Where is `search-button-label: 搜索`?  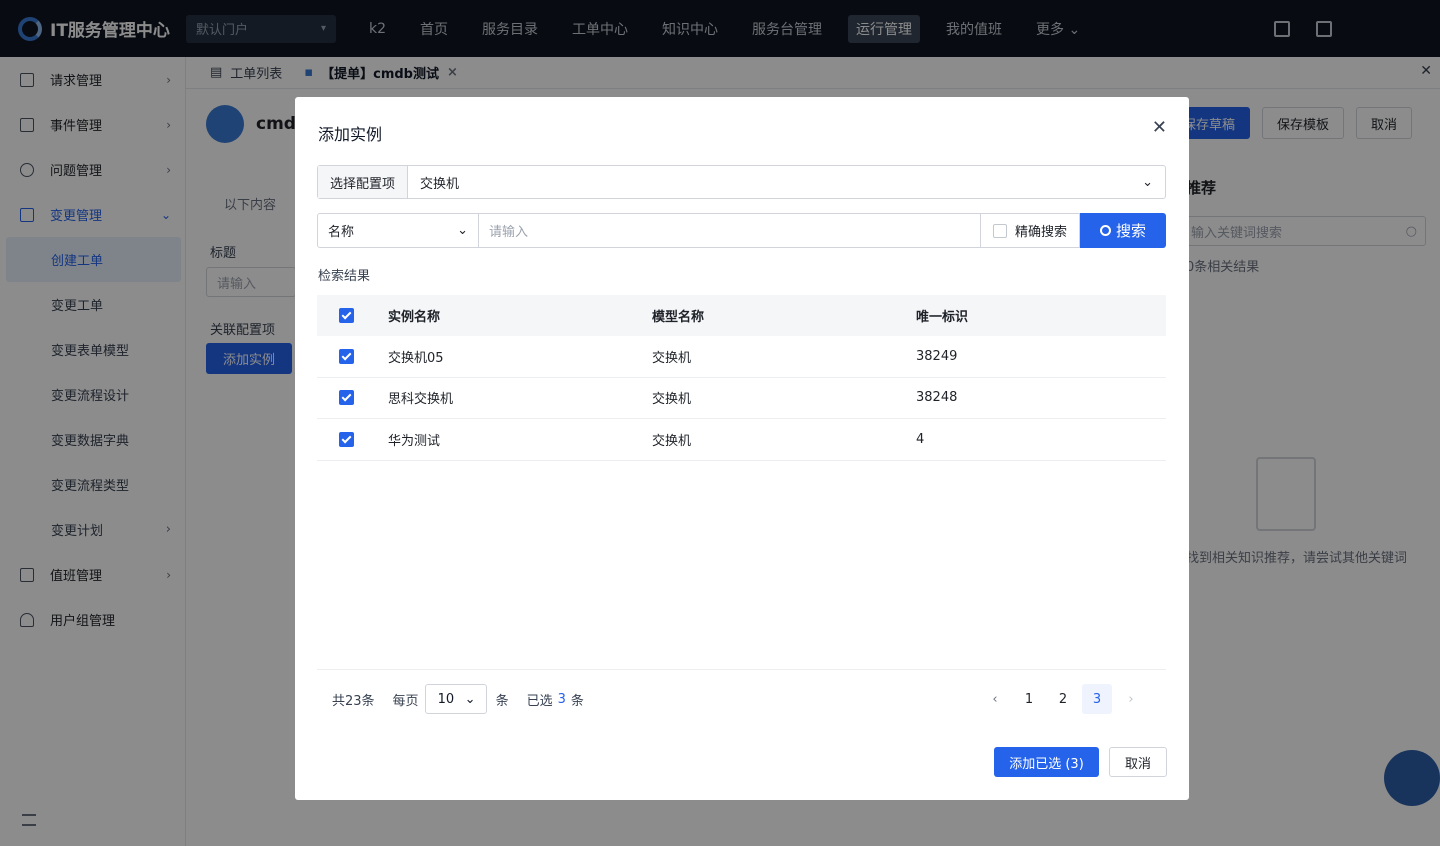
search-button-label: 搜索 is located at coordinates (1130, 231).